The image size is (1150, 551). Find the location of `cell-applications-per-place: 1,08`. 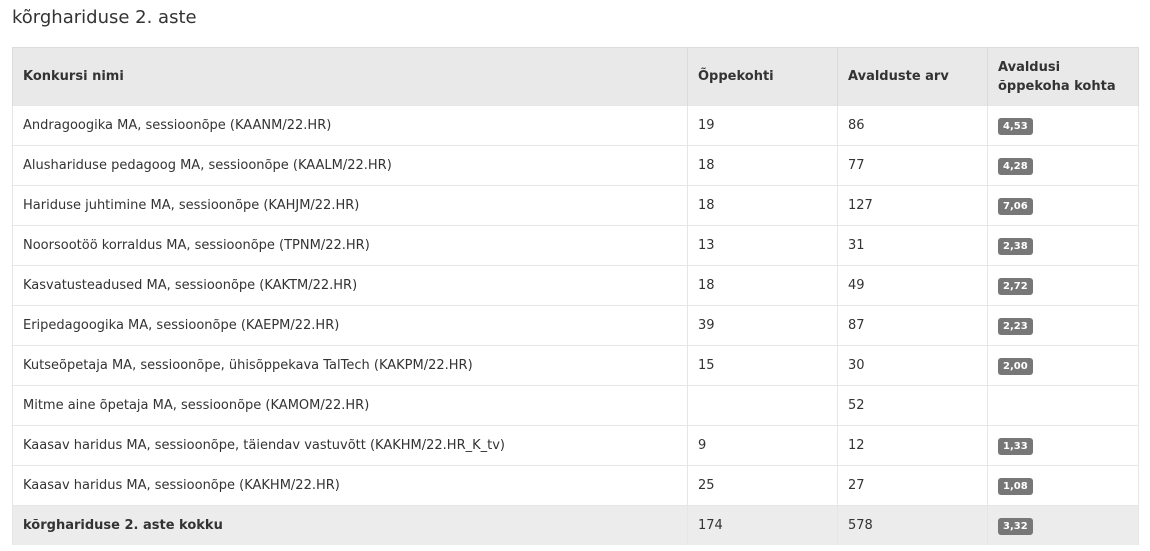

cell-applications-per-place: 1,08 is located at coordinates (1063, 485).